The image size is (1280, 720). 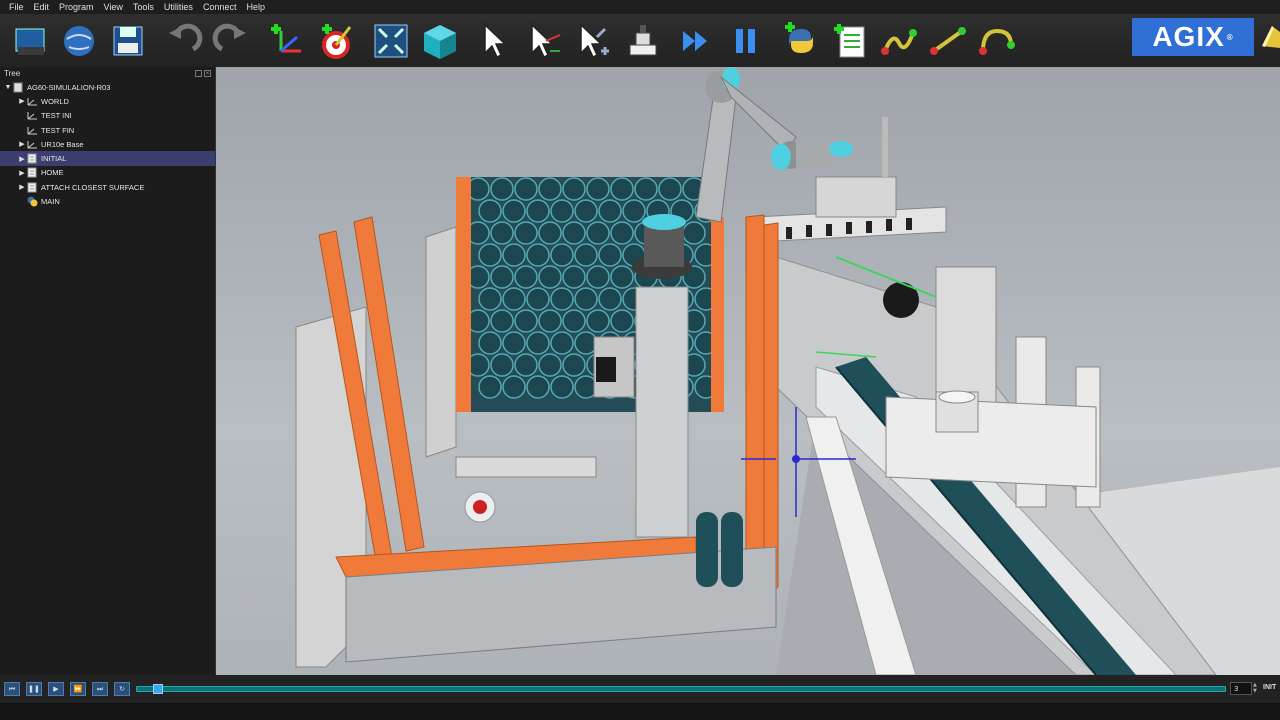 I want to click on tree-item-label: AG60-SIMULALION-R03, so click(x=69, y=87).